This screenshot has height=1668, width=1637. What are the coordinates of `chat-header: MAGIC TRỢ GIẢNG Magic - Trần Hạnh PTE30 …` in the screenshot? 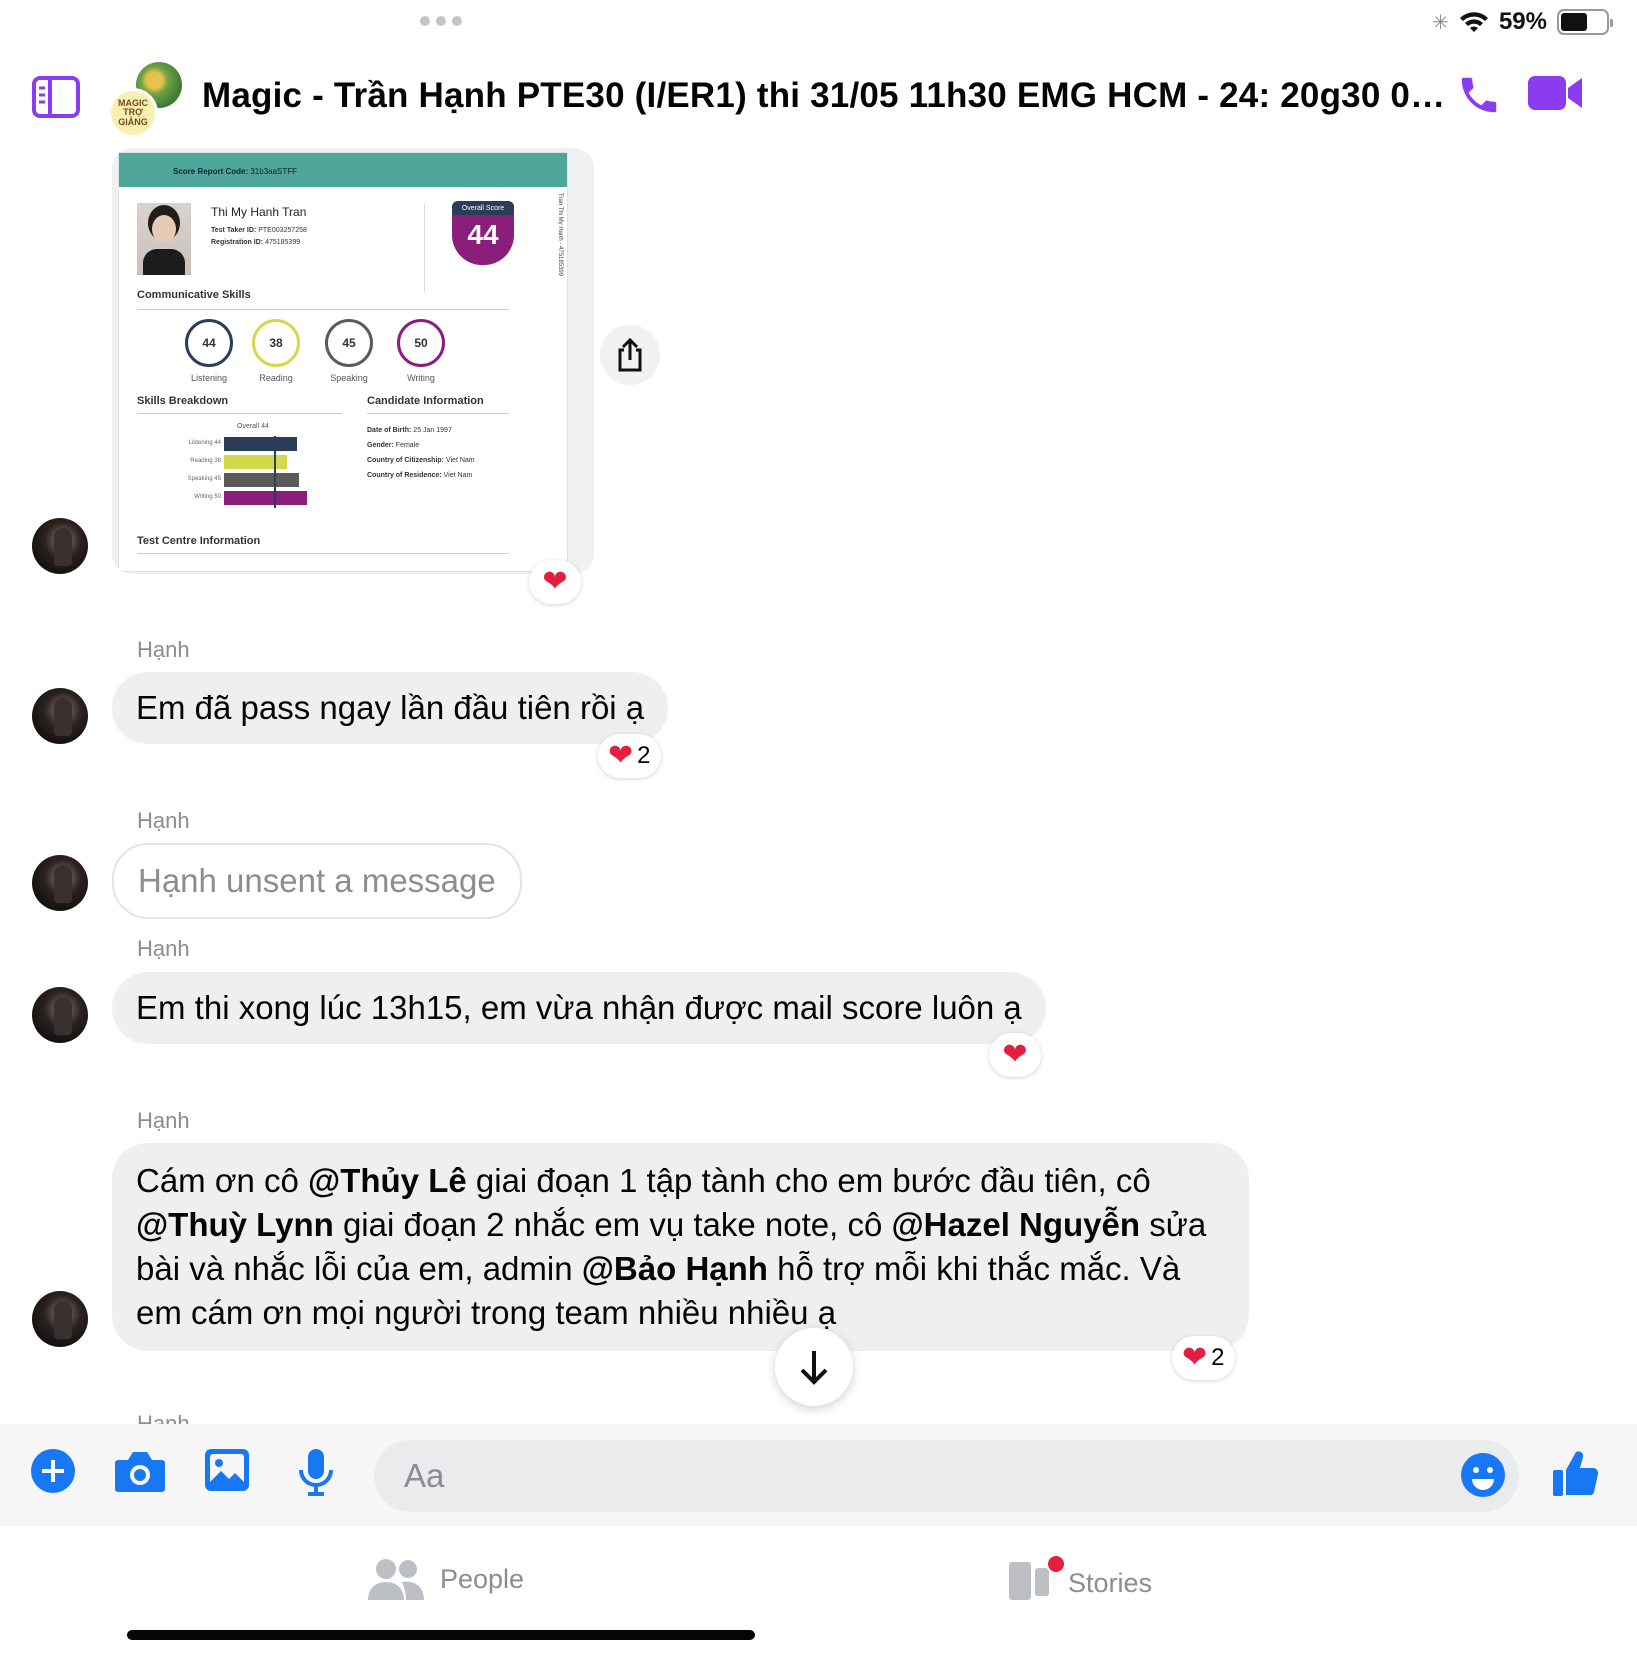 It's located at (818, 102).